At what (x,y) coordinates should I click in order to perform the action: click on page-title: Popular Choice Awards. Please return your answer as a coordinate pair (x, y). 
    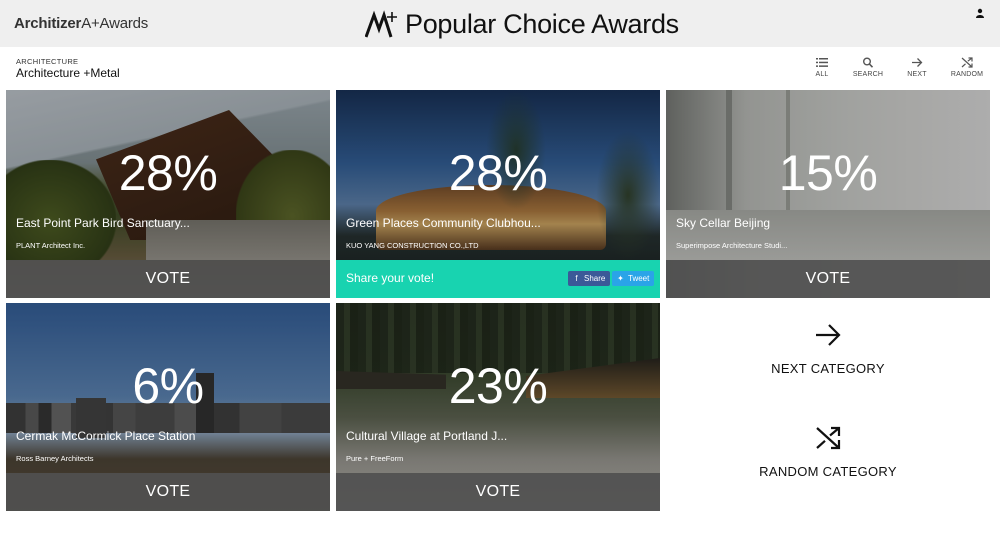
    Looking at the image, I should click on (542, 23).